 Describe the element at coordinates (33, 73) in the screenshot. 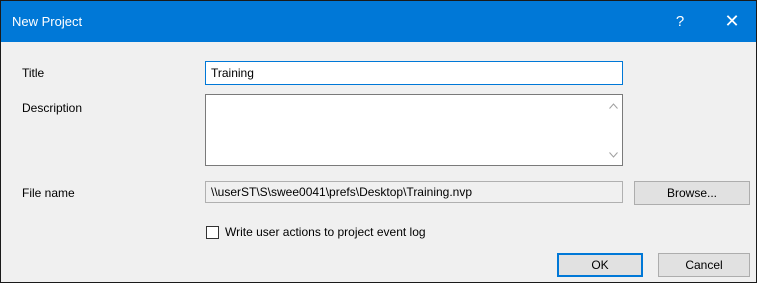

I see `title-label: Title` at that location.